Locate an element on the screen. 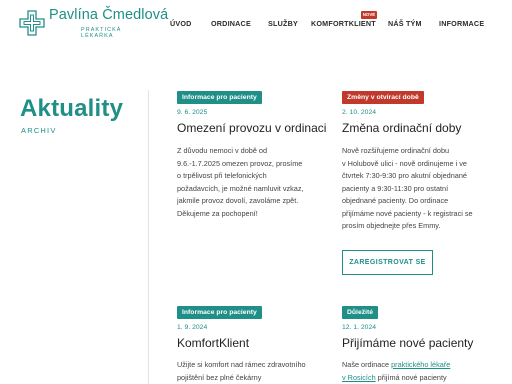 Image resolution: width=512 pixels, height=384 pixels. news-title: Změna ordinační doby is located at coordinates (401, 128).